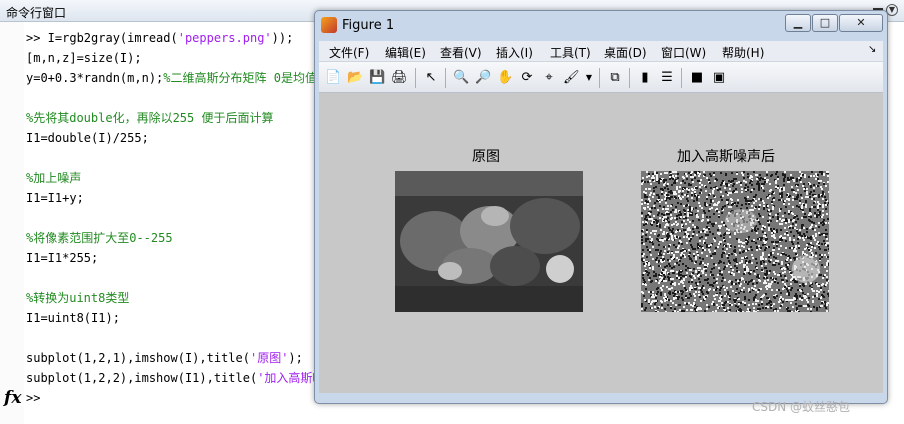 This screenshot has width=904, height=424. What do you see at coordinates (667, 78) in the screenshot?
I see `legend-icon: ☰` at bounding box center [667, 78].